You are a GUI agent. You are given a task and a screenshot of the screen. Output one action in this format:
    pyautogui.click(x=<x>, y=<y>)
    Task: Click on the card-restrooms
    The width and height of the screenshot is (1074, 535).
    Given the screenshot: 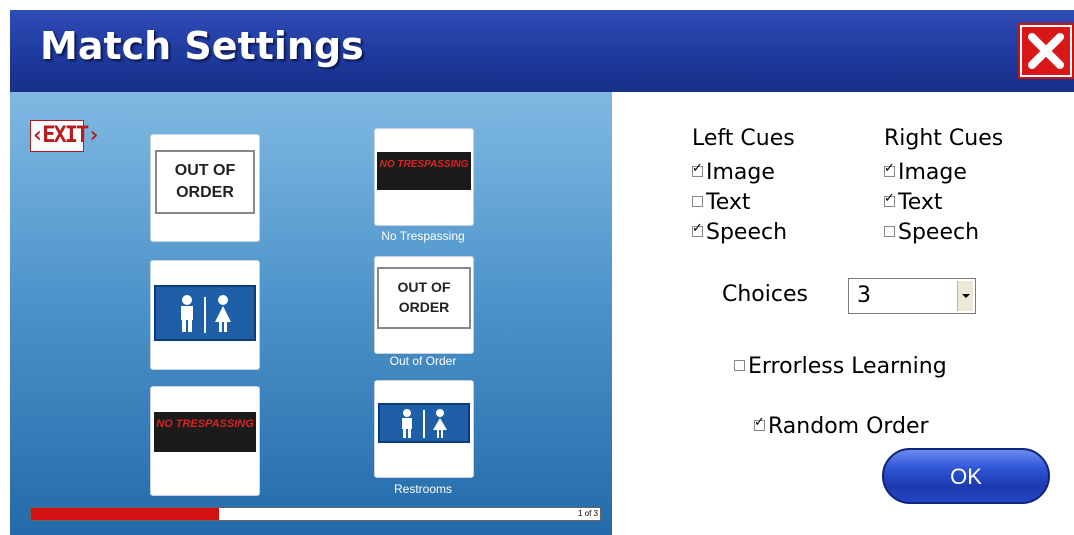 What is the action you would take?
    pyautogui.click(x=205, y=315)
    